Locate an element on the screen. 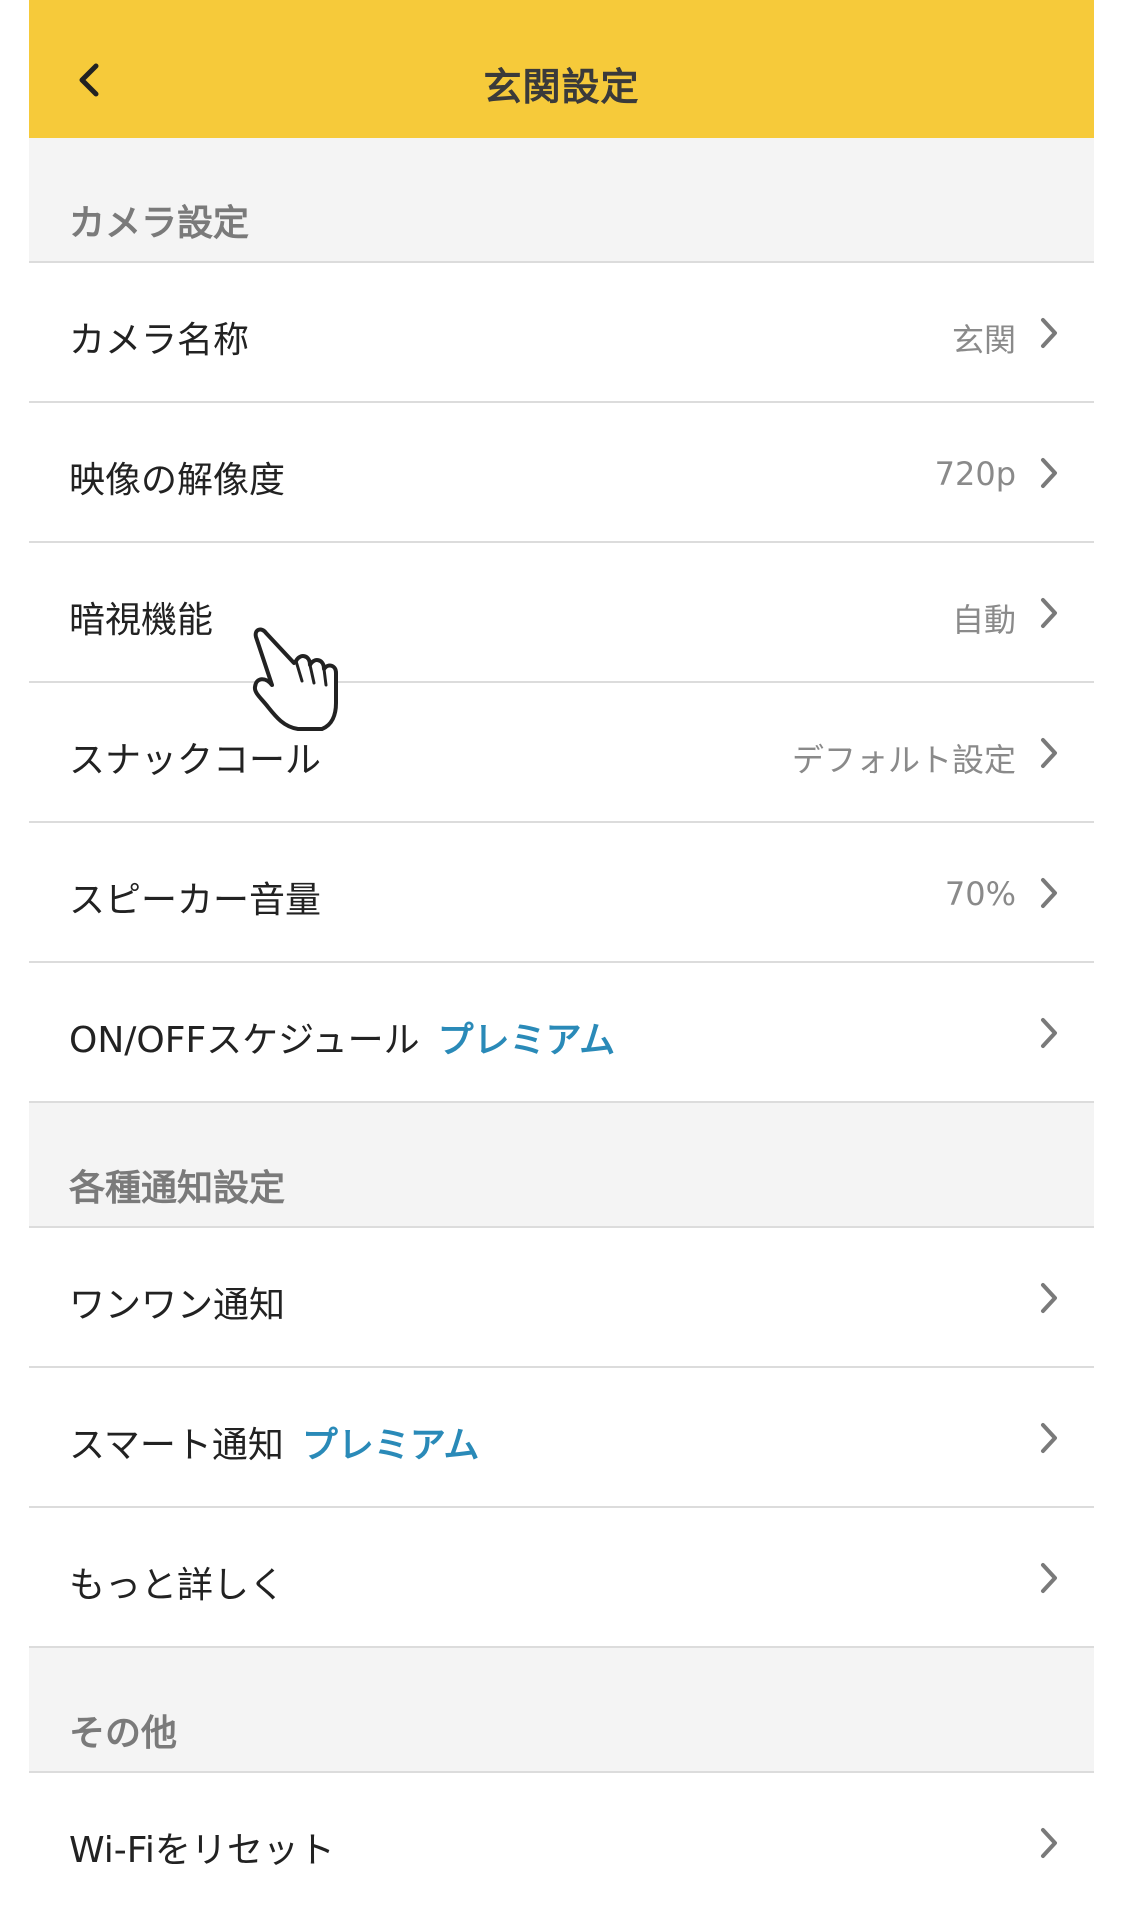  section-header-camera: カメラ設定 is located at coordinates (561, 200).